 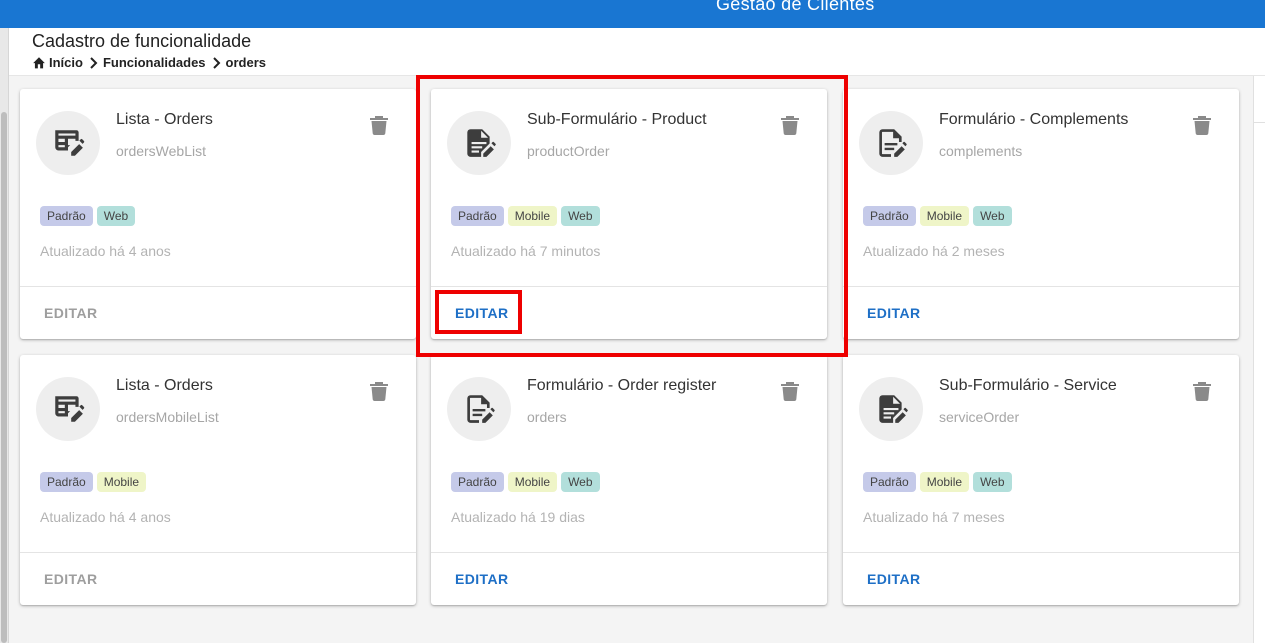 What do you see at coordinates (632, 14) in the screenshot?
I see `app-bar: Gestão de Clientes` at bounding box center [632, 14].